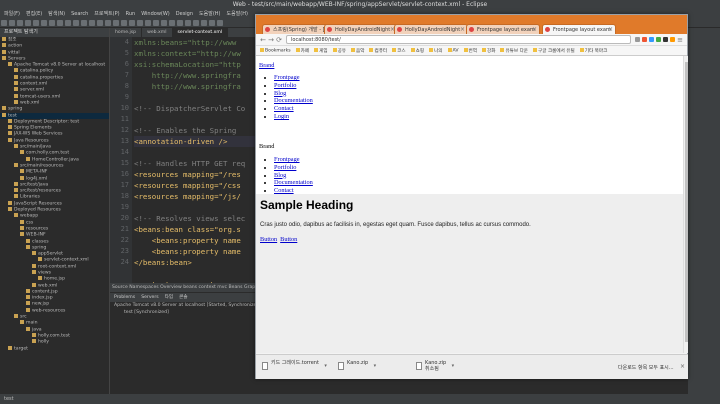 The image size is (720, 404). Describe the element at coordinates (321, 51) in the screenshot. I see `bookmark-item: 게임` at that location.